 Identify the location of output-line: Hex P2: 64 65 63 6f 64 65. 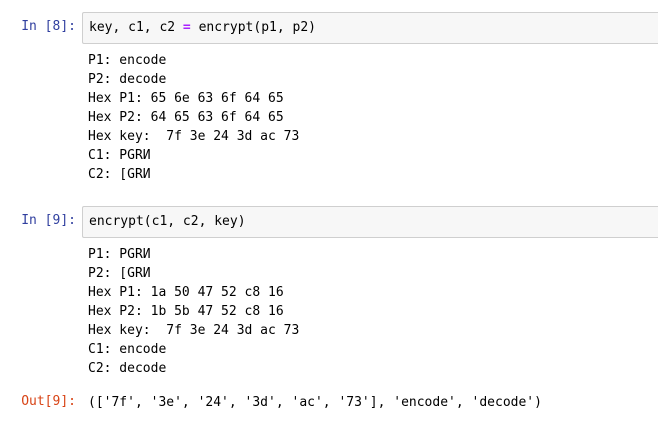
(193, 117).